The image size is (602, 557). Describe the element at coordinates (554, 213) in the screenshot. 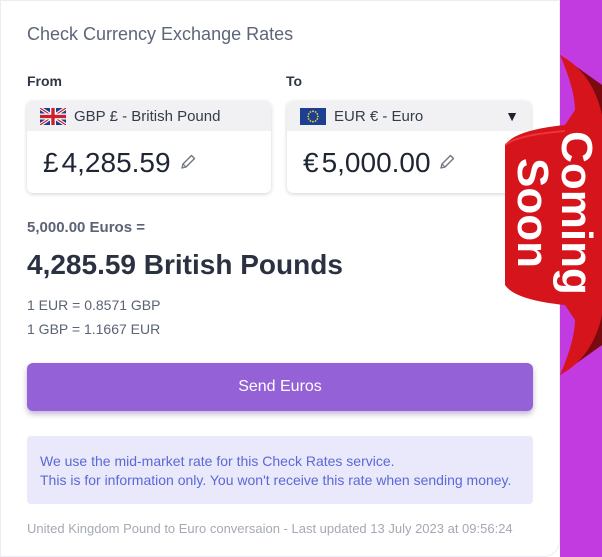

I see `coming-soon-label: Coming Soon` at that location.